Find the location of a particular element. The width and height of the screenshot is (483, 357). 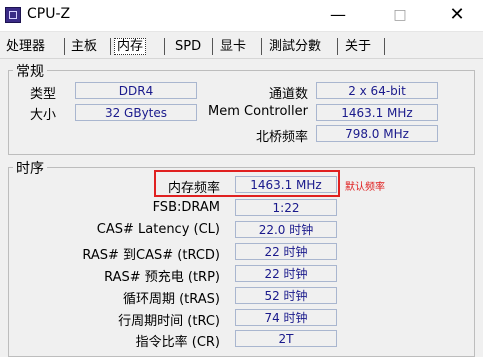

command-rate-value: 2T is located at coordinates (286, 338).